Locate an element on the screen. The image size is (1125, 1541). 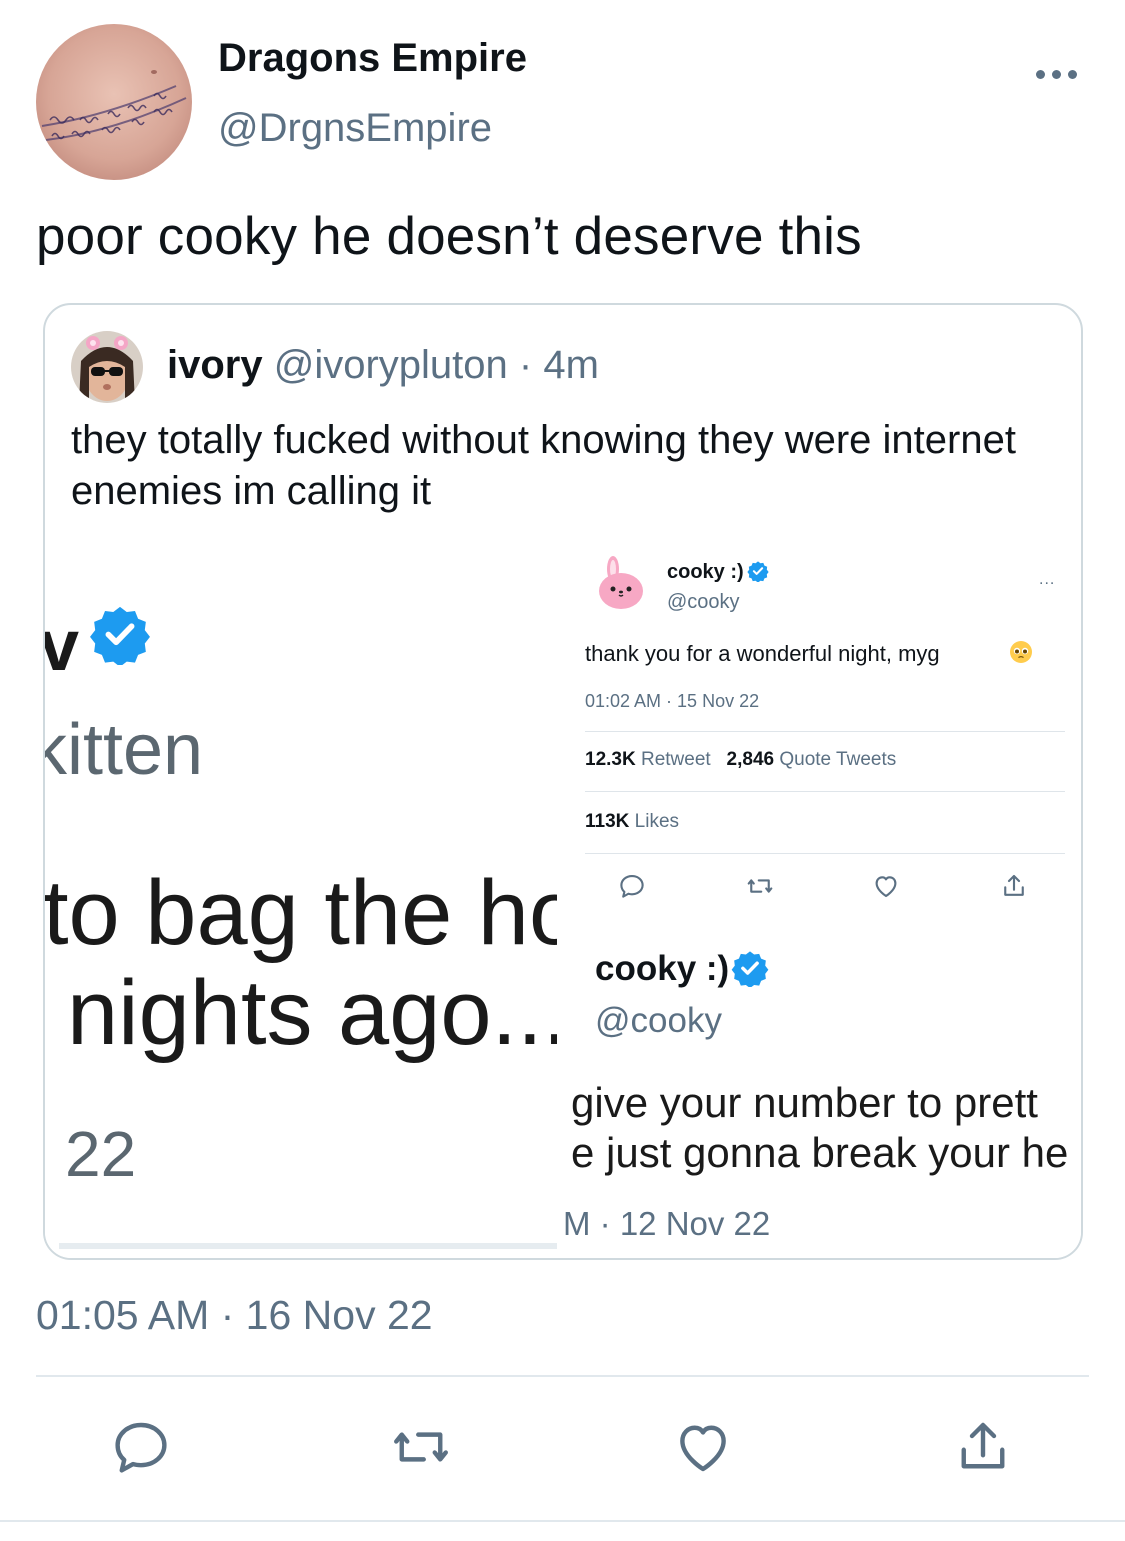
retweets-count: 12.3K is located at coordinates (610, 759).